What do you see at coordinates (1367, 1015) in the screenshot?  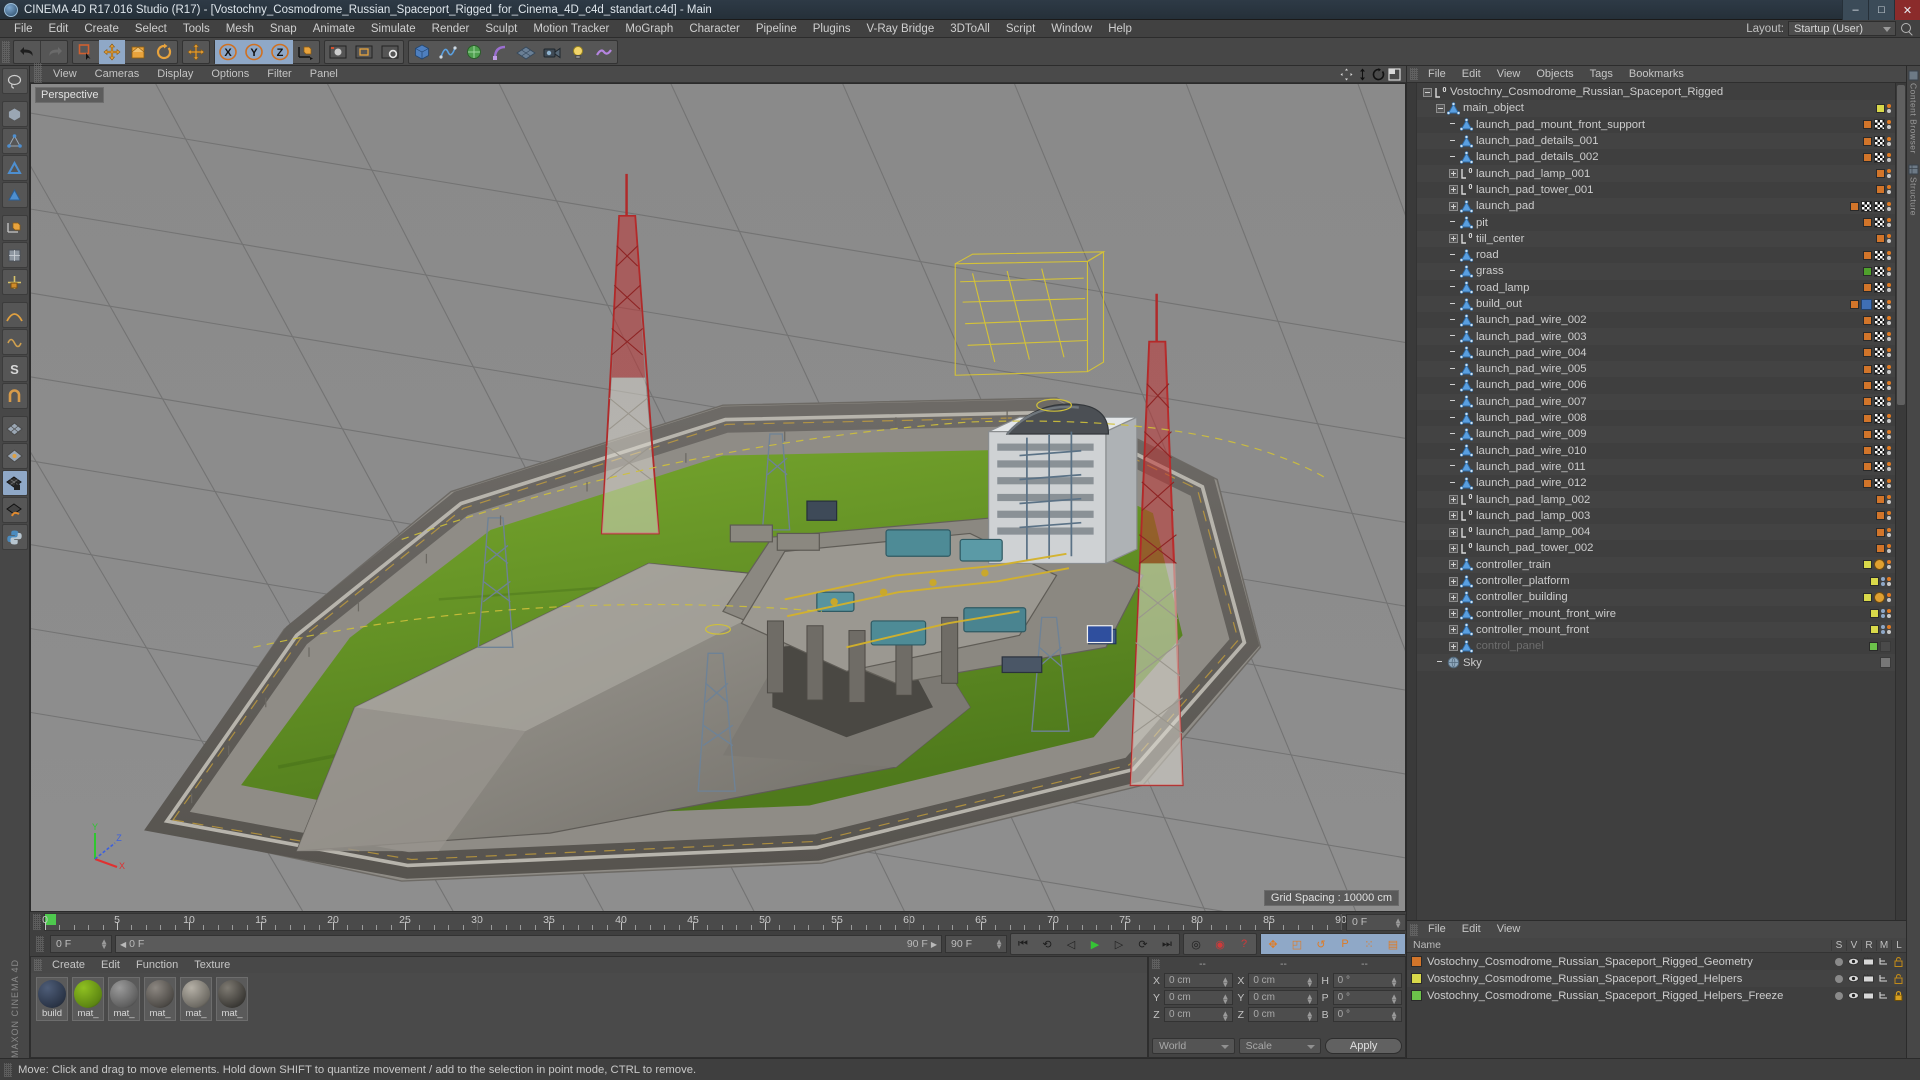 I see `rotation-input: 0 ° ▲ ▼` at bounding box center [1367, 1015].